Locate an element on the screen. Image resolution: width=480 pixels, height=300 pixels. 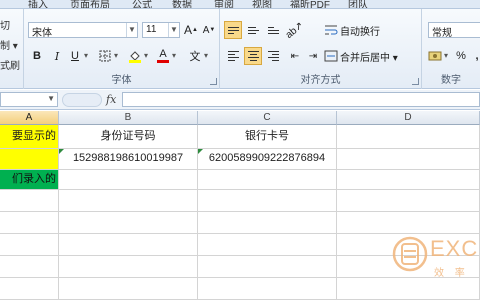
cell-a-row3: 们录入的 is located at coordinates (29, 180).